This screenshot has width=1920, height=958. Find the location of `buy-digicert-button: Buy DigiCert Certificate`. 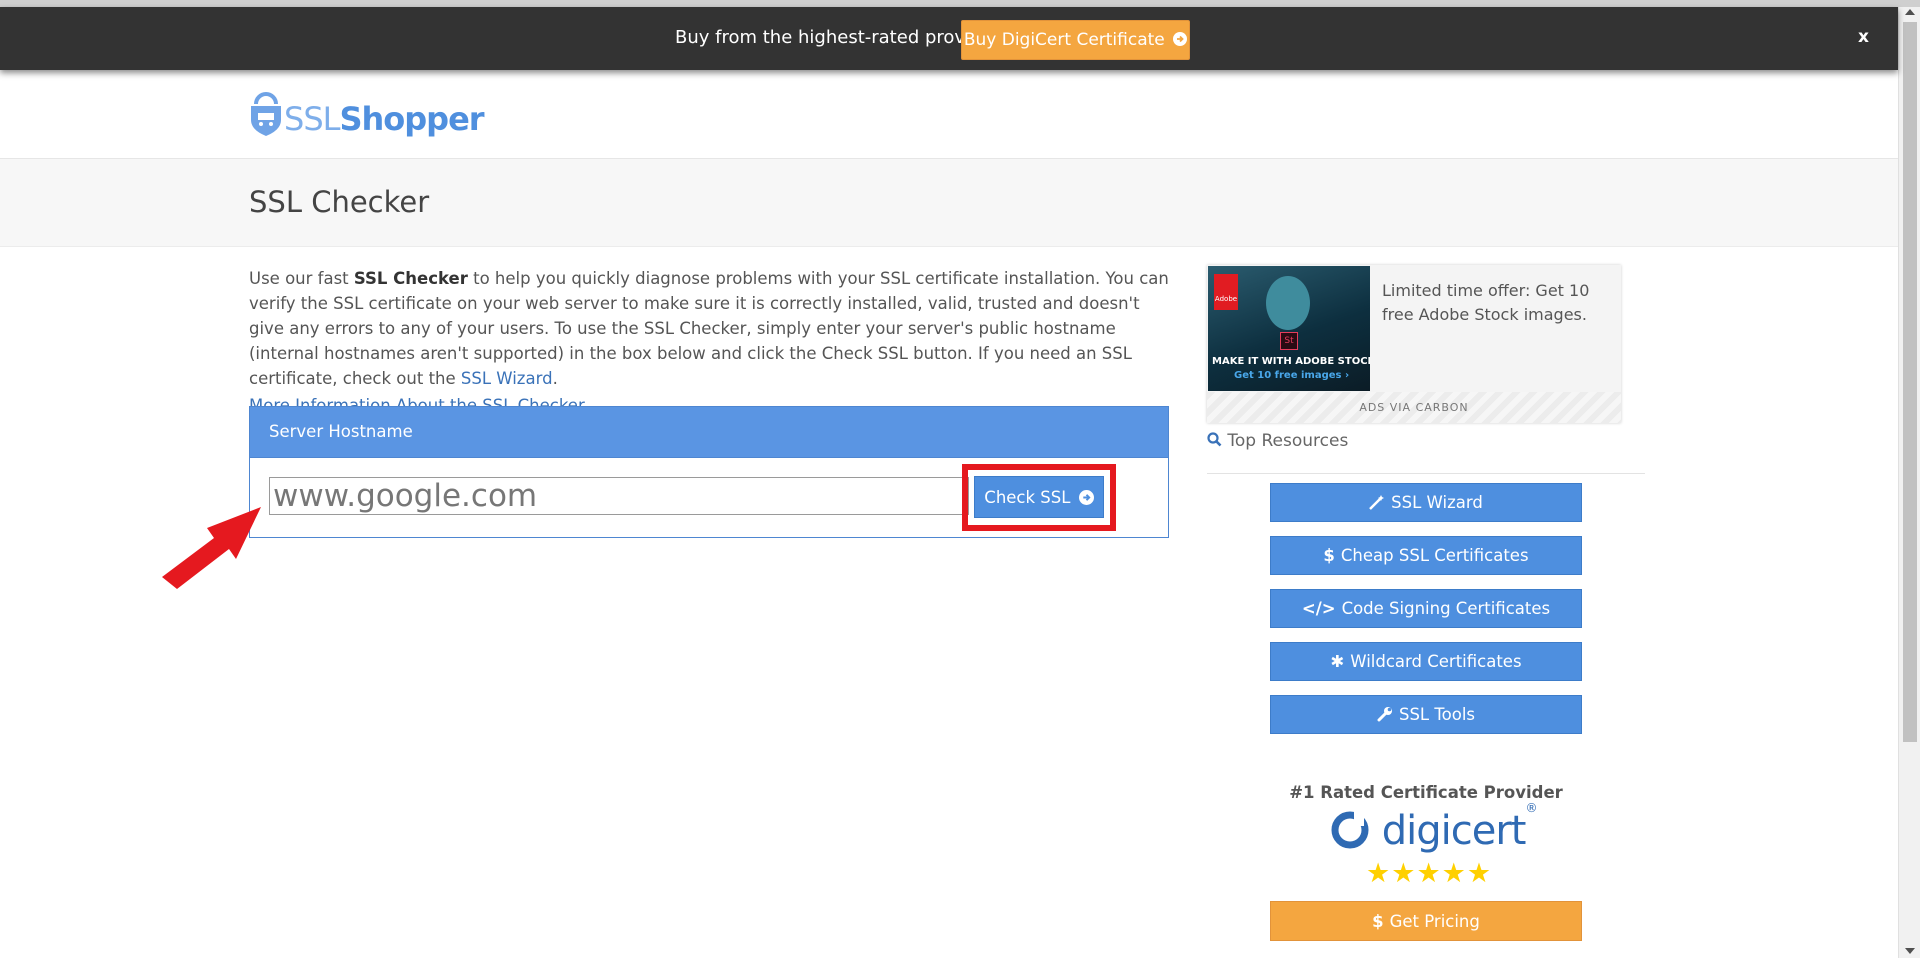

buy-digicert-button: Buy DigiCert Certificate is located at coordinates (1075, 40).